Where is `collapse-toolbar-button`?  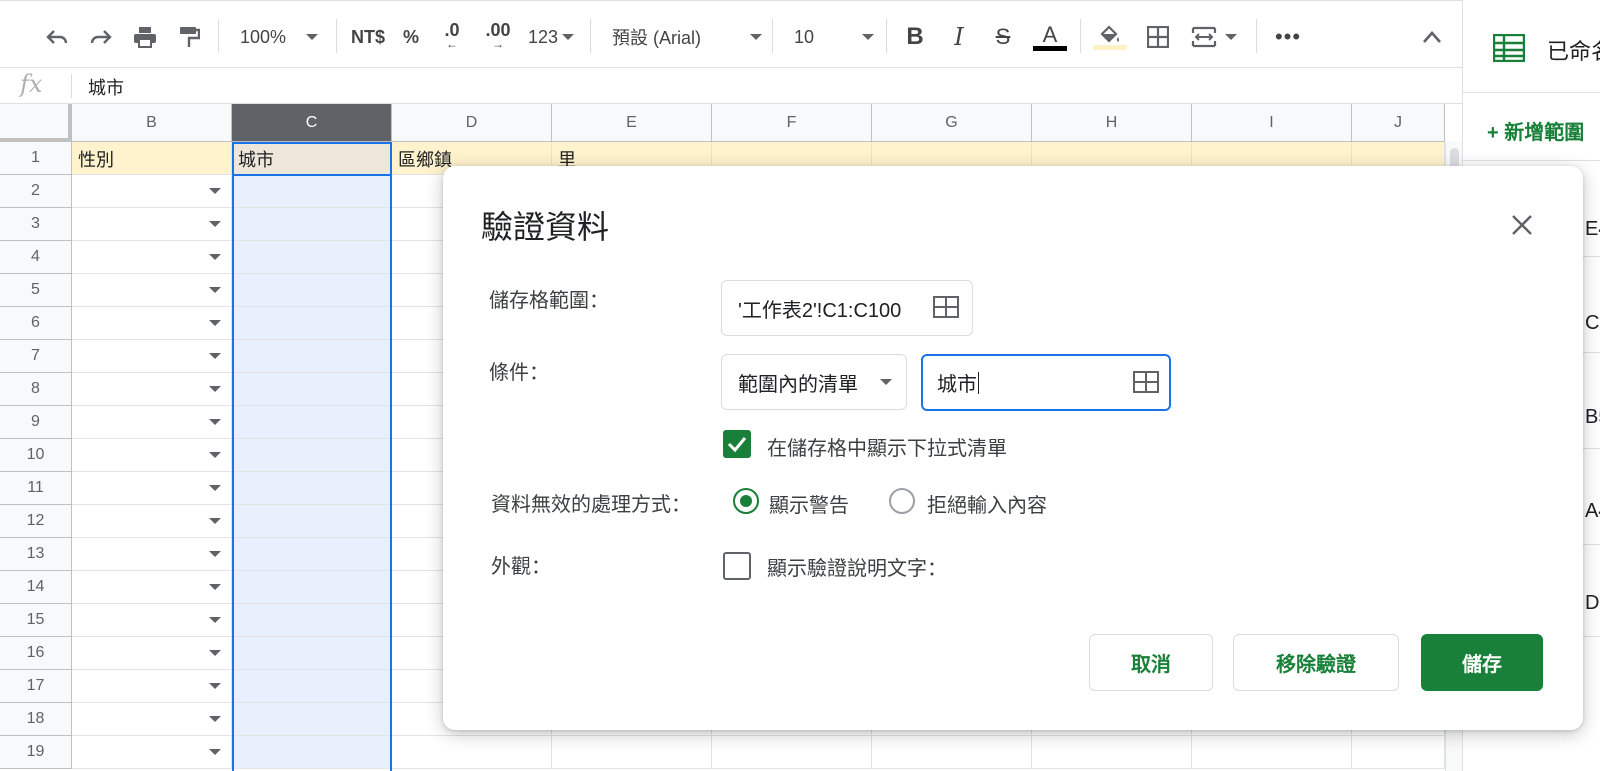
collapse-toolbar-button is located at coordinates (1432, 37).